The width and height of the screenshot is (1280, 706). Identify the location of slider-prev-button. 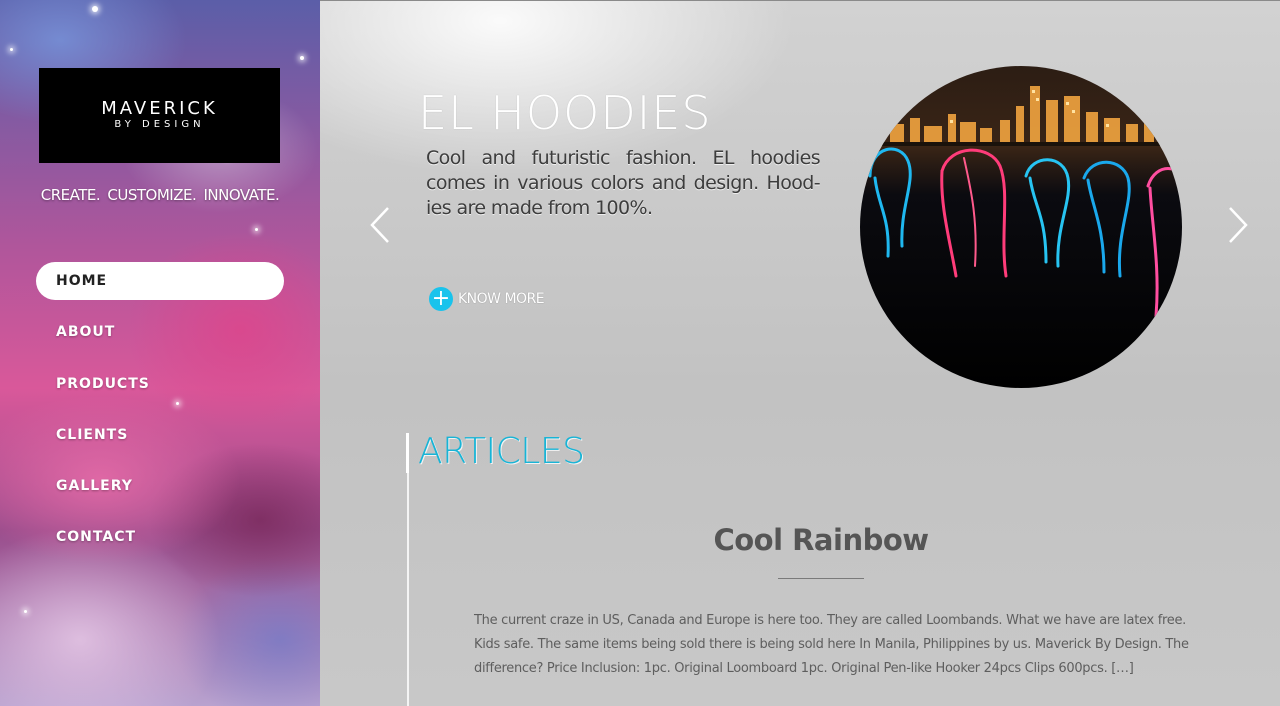
(380, 225).